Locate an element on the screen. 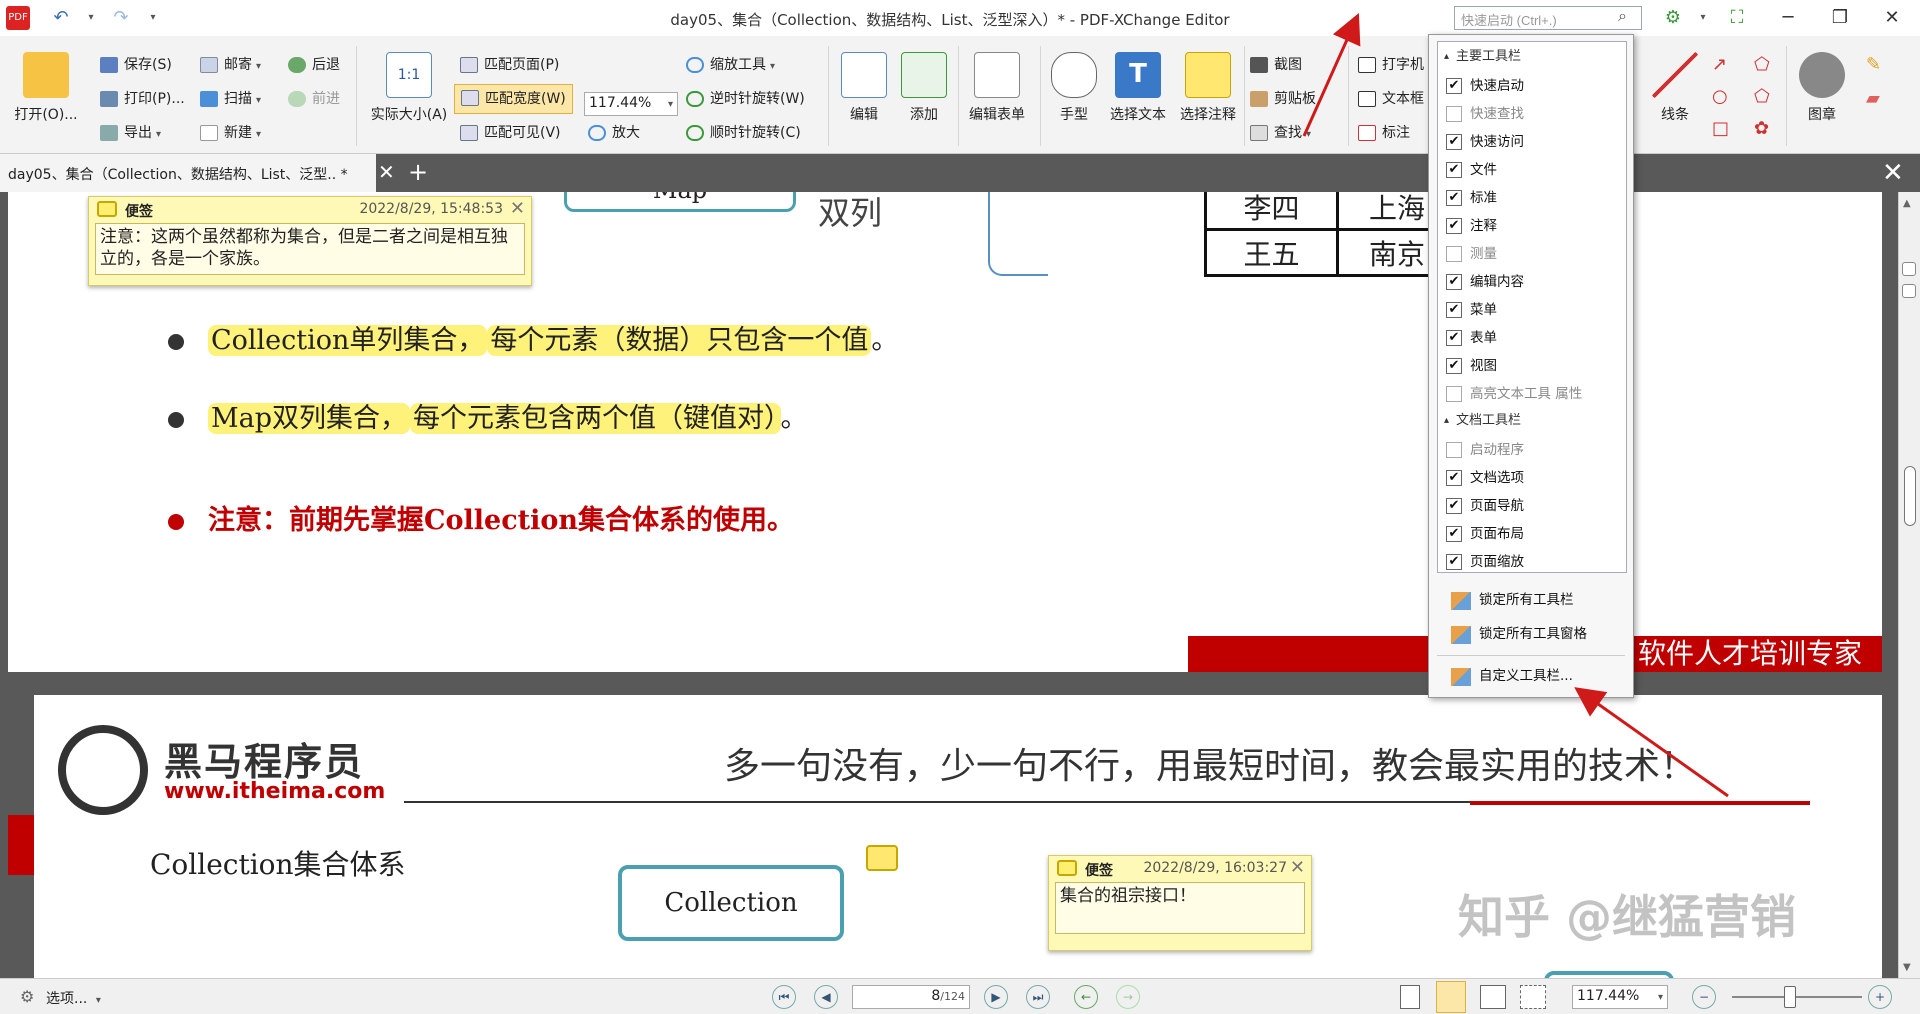  zoom-in-icon: + is located at coordinates (1880, 997).